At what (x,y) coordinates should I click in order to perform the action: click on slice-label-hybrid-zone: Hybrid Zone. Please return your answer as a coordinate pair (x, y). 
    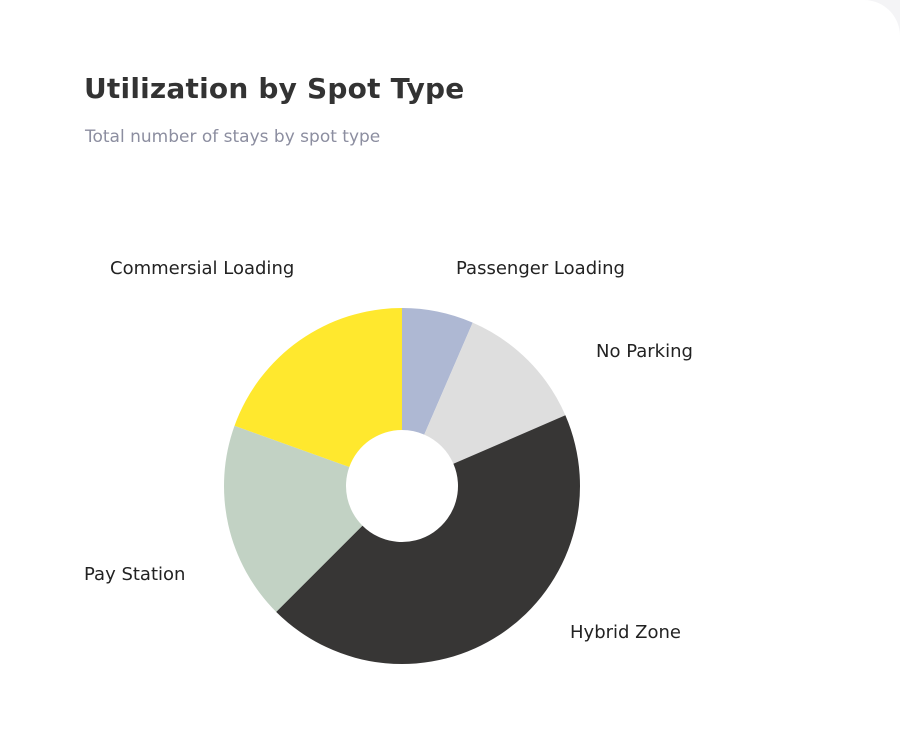
    Looking at the image, I should click on (625, 632).